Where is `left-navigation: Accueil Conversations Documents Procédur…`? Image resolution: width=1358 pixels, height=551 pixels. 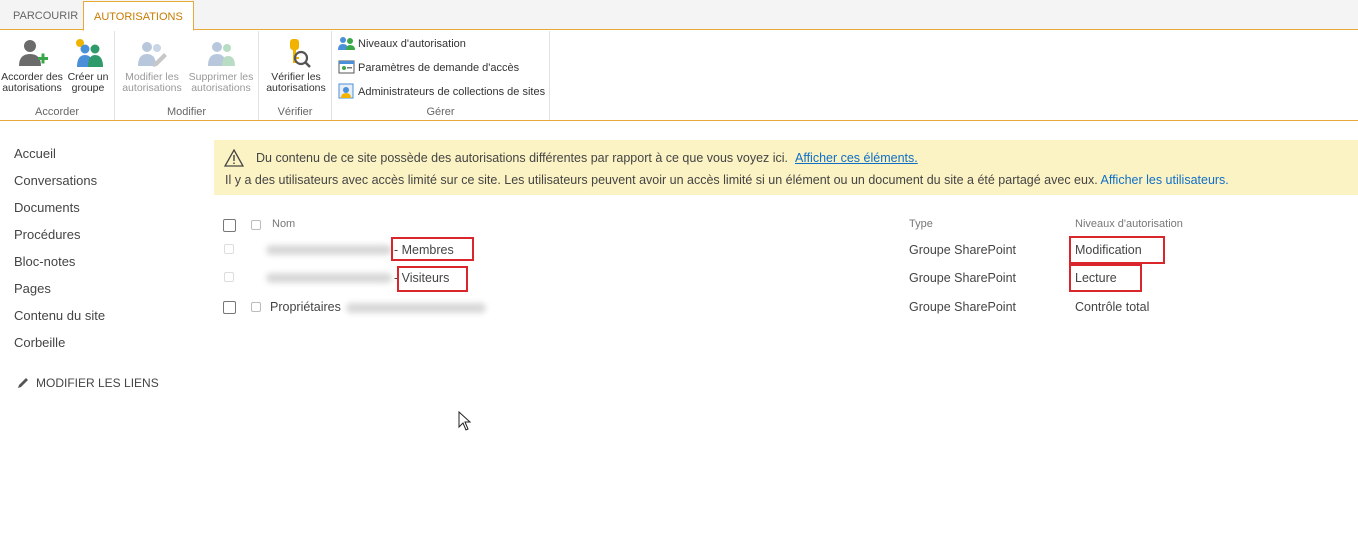
left-navigation: Accueil Conversations Documents Procédur… is located at coordinates (59, 254).